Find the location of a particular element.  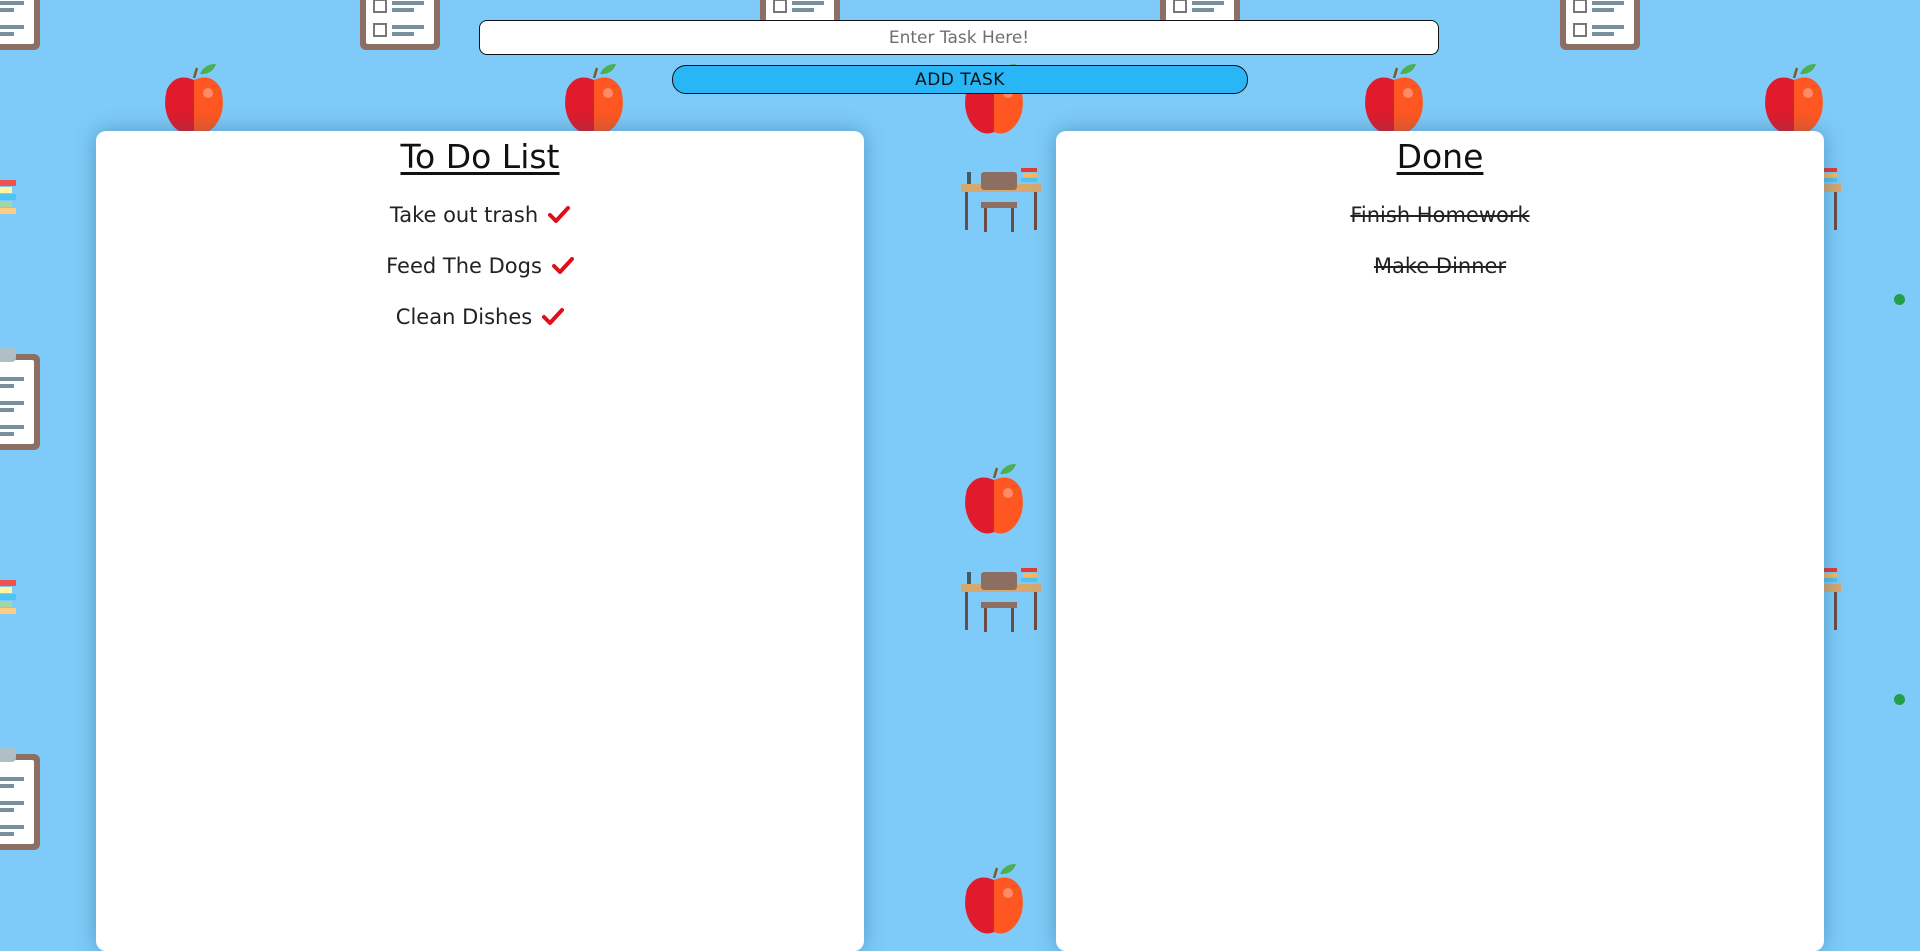

todo-item: Clean Dishes is located at coordinates (480, 316).